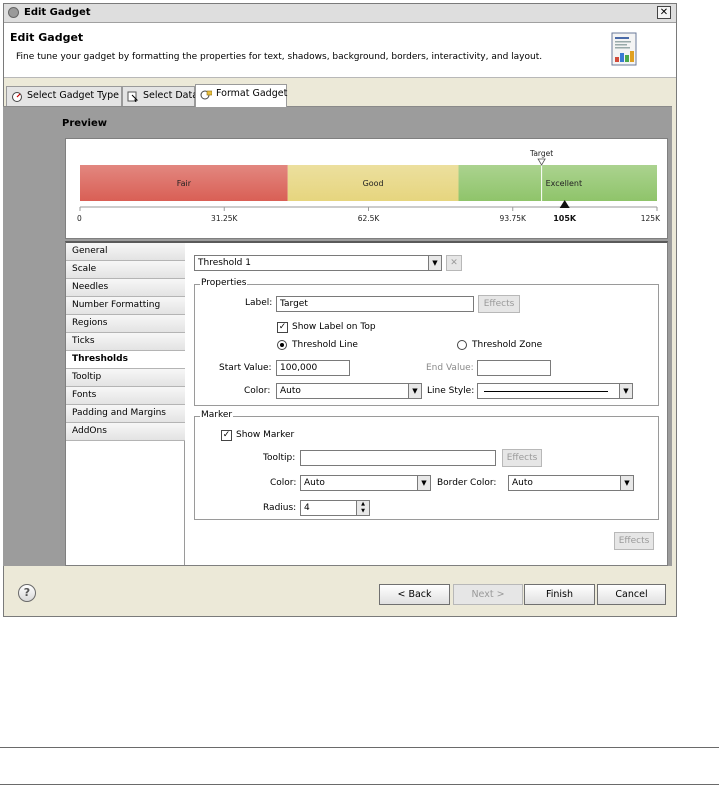 The width and height of the screenshot is (719, 786). What do you see at coordinates (513, 218) in the screenshot?
I see `gauge-tick-label: 93.75K` at bounding box center [513, 218].